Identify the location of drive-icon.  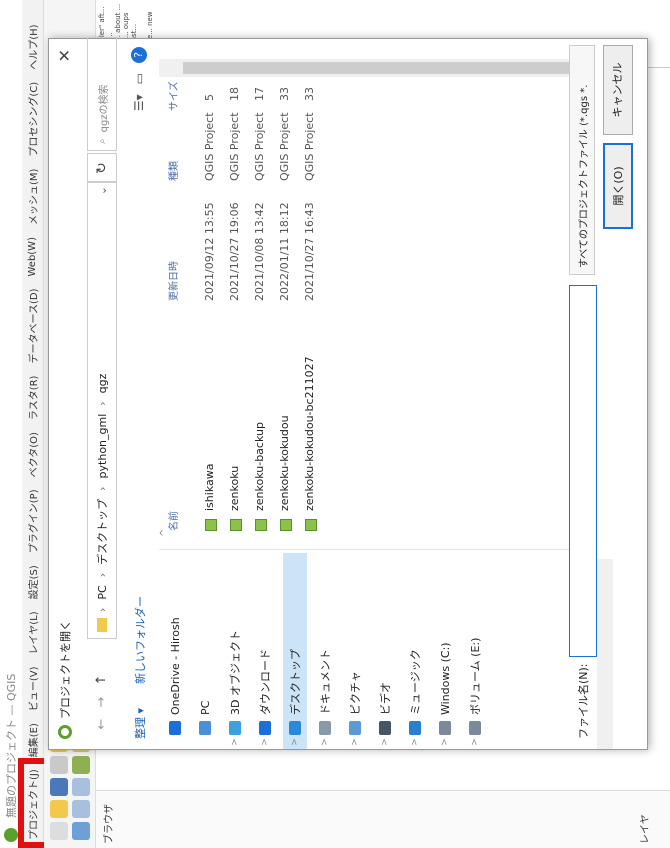
(445, 728).